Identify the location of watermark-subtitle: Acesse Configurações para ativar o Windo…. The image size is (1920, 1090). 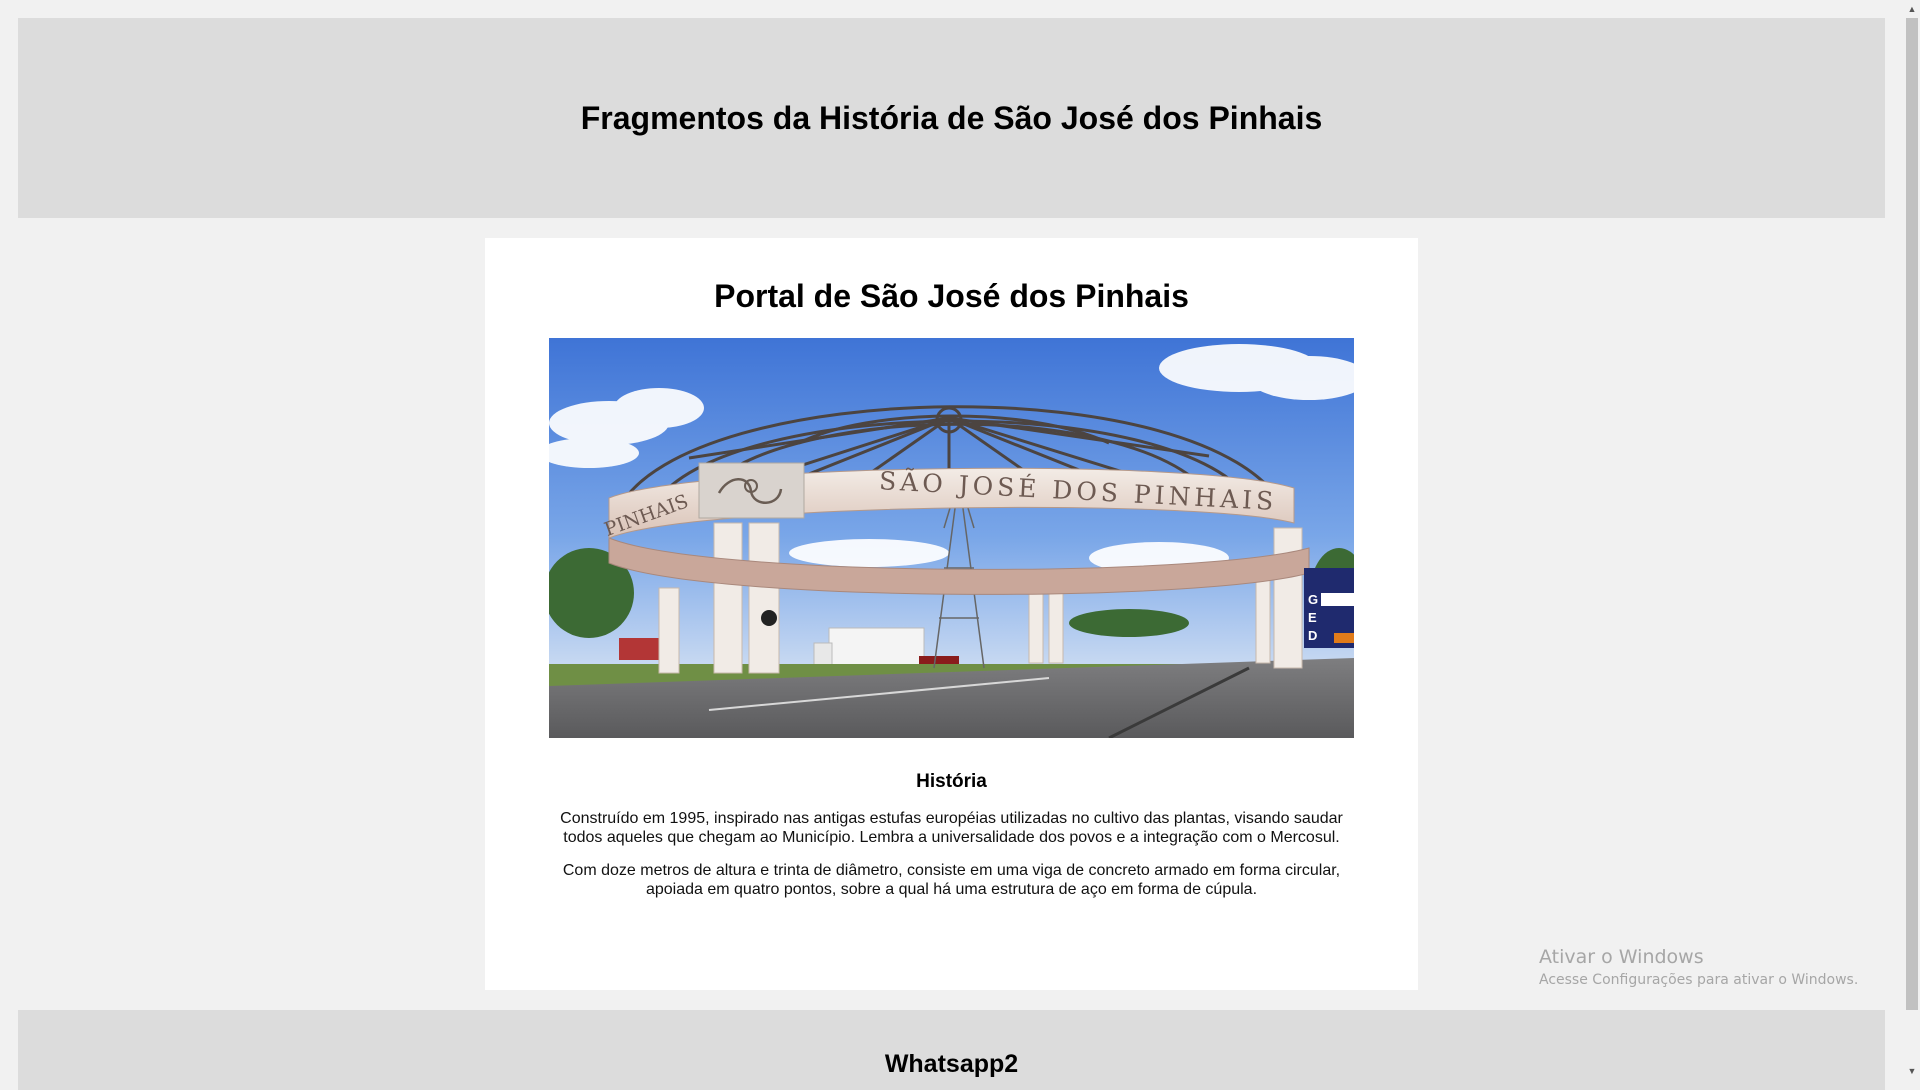
(1699, 980).